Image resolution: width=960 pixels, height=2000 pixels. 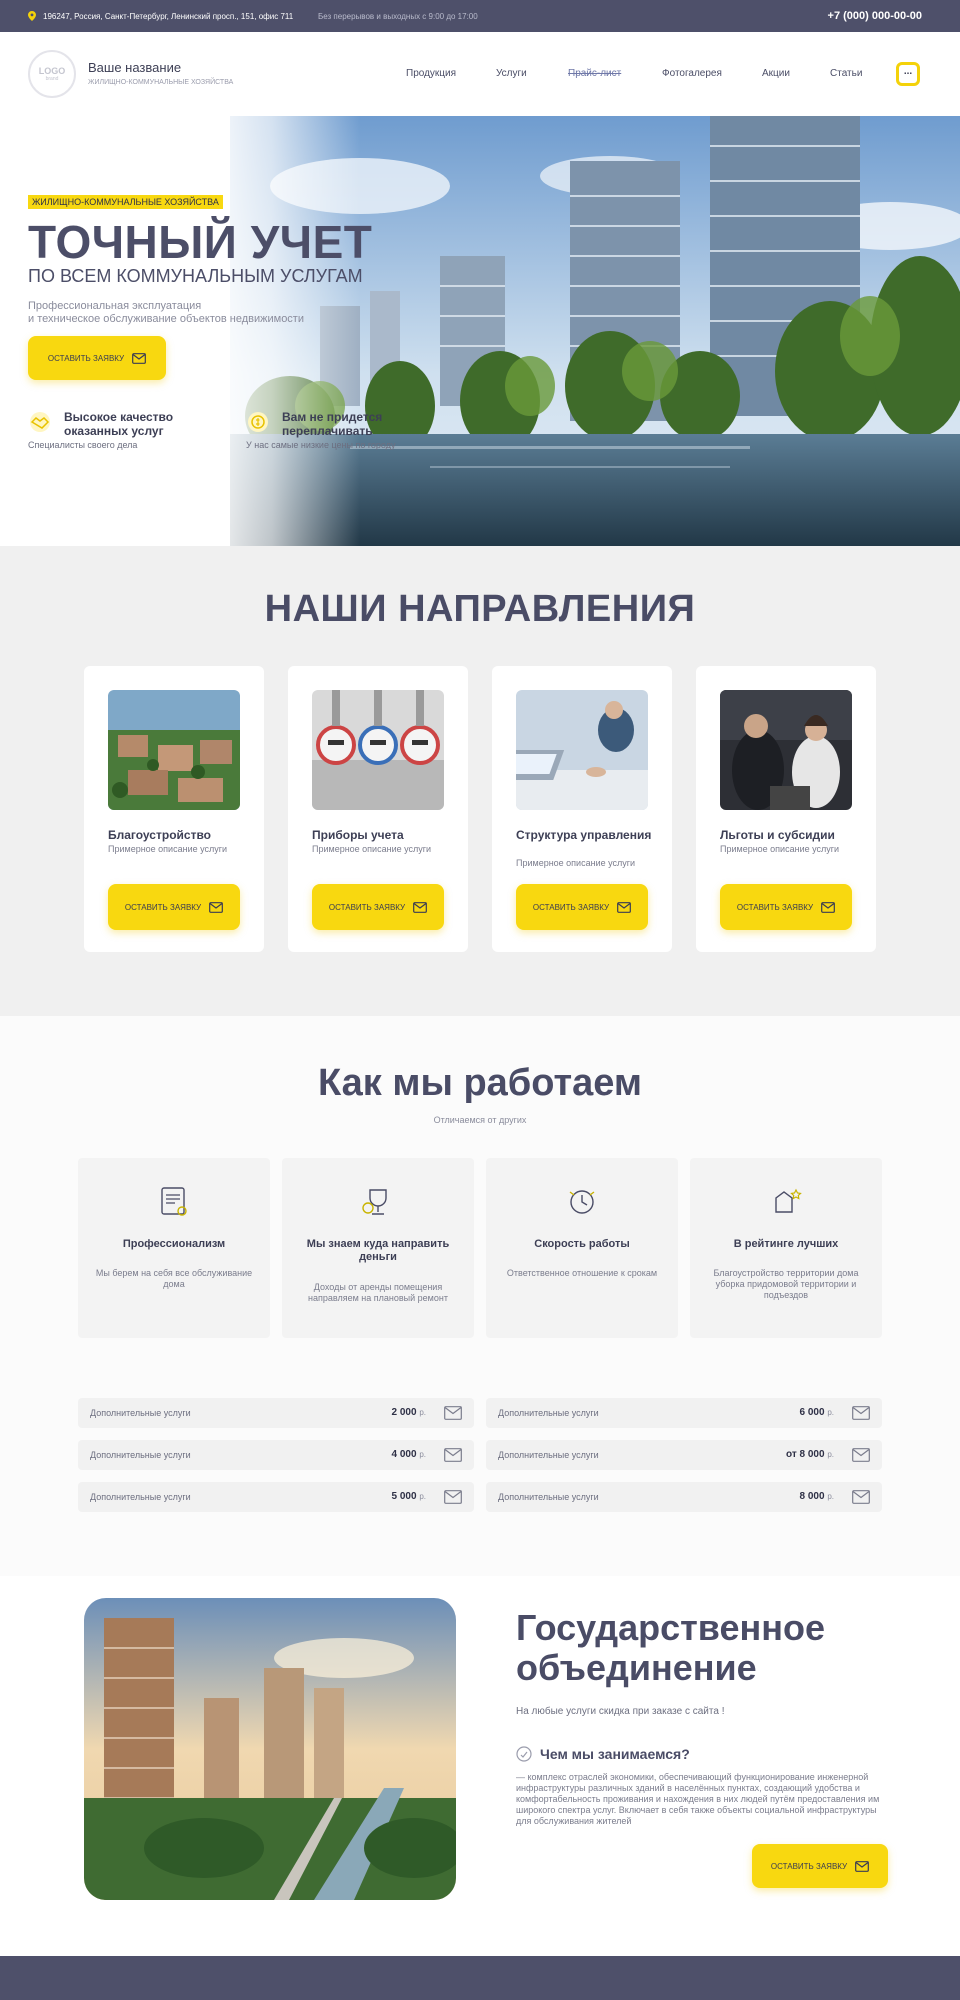 I want to click on hero-subtitle: ПО ВСЕМ КОММУНАЛЬНЫМ УСЛУГАМ, so click(x=195, y=276).